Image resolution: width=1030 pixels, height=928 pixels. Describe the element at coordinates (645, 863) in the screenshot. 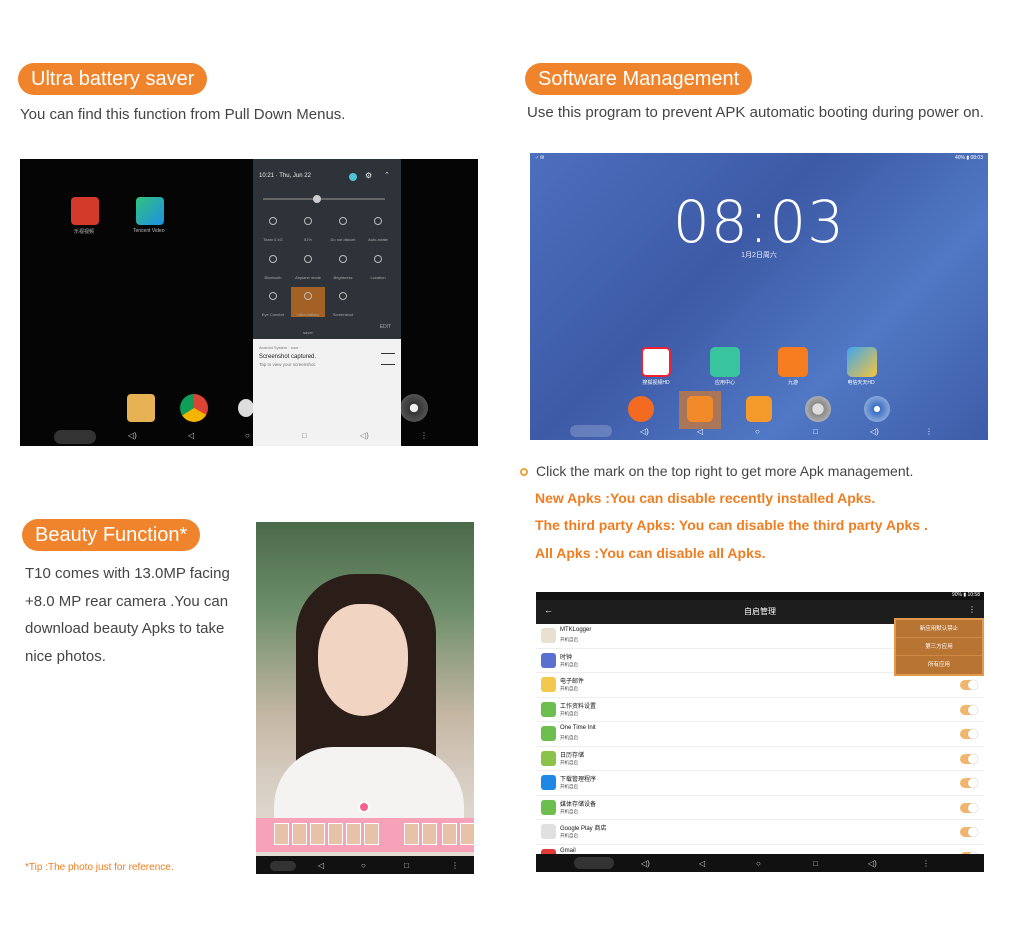

I see `list-volume-icon: ◁)` at that location.